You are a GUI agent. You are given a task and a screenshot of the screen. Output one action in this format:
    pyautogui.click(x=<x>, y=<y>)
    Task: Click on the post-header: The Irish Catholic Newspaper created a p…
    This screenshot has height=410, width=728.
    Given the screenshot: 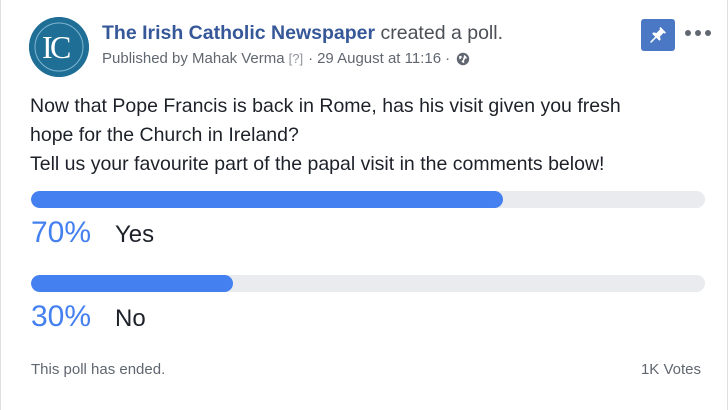 What is the action you would take?
    pyautogui.click(x=352, y=44)
    